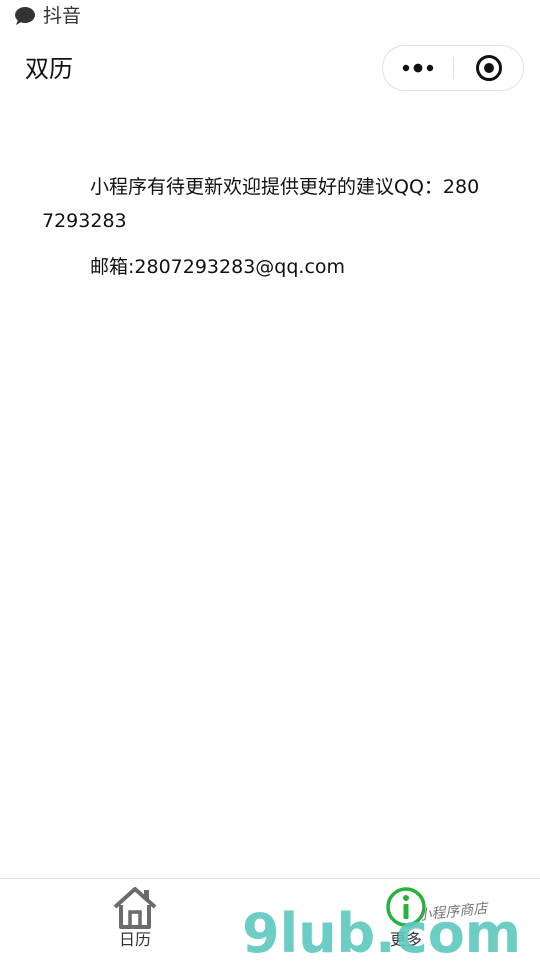 The image size is (540, 964). I want to click on capsule-divider, so click(453, 68).